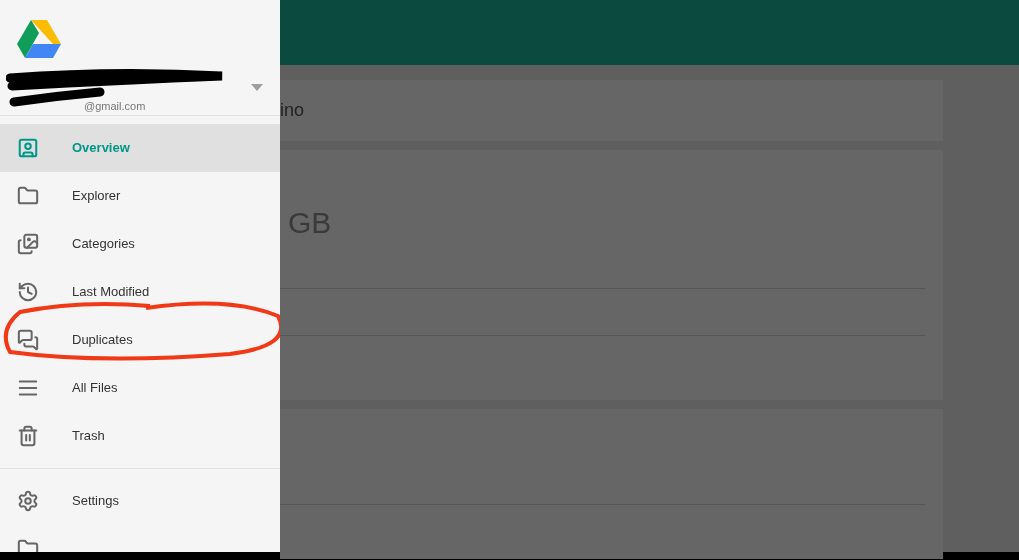  Describe the element at coordinates (257, 87) in the screenshot. I see `dropdown-caret-icon` at that location.